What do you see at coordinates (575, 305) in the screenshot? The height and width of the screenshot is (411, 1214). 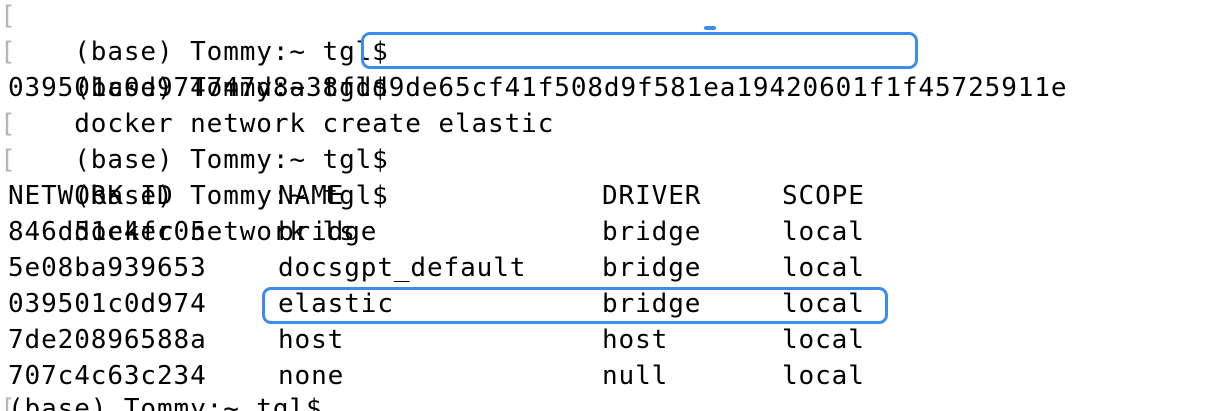 I see `row-highlight-box` at bounding box center [575, 305].